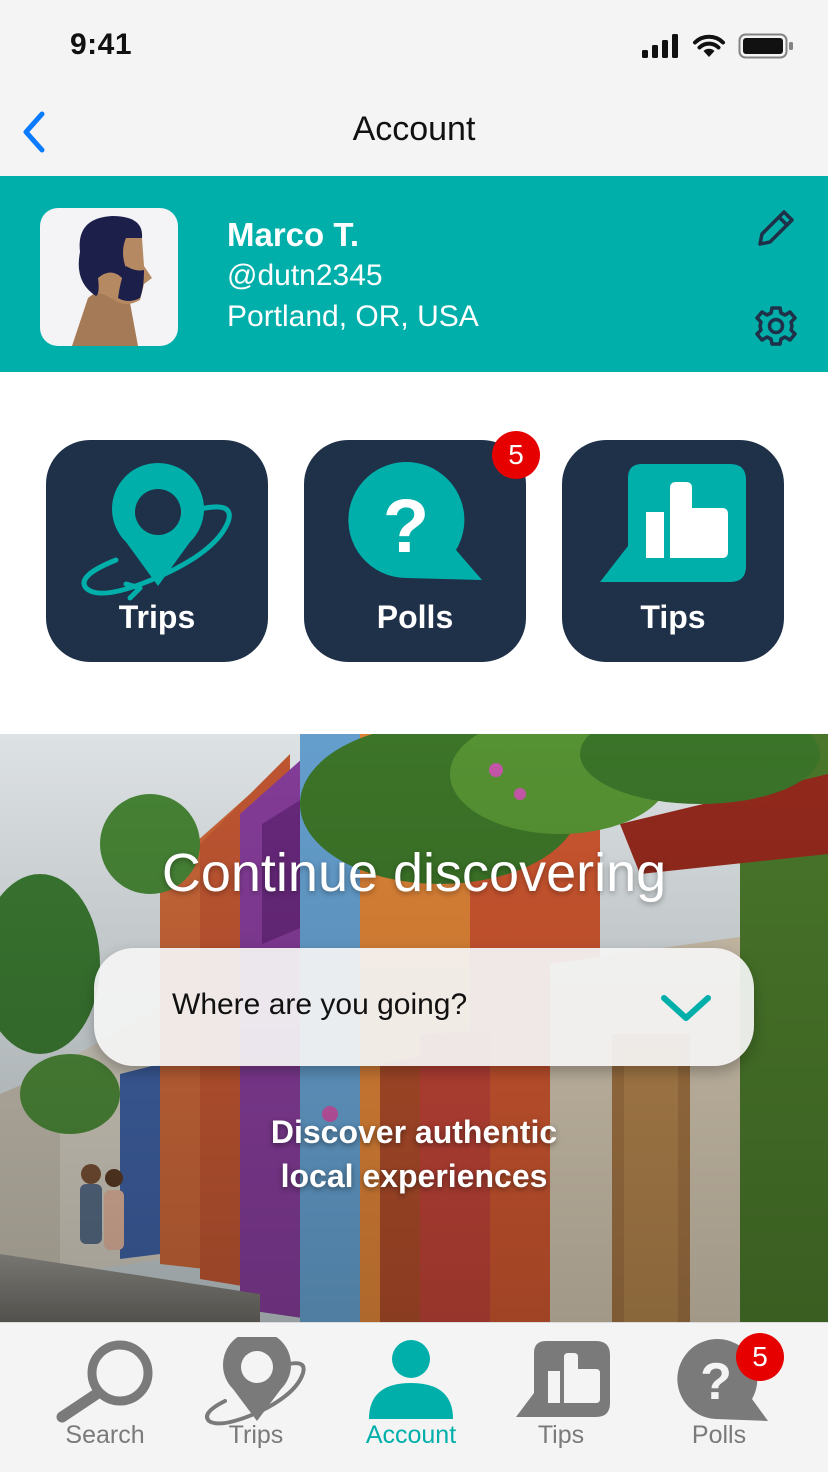  Describe the element at coordinates (256, 1435) in the screenshot. I see `tab-trips-label: Trips` at that location.